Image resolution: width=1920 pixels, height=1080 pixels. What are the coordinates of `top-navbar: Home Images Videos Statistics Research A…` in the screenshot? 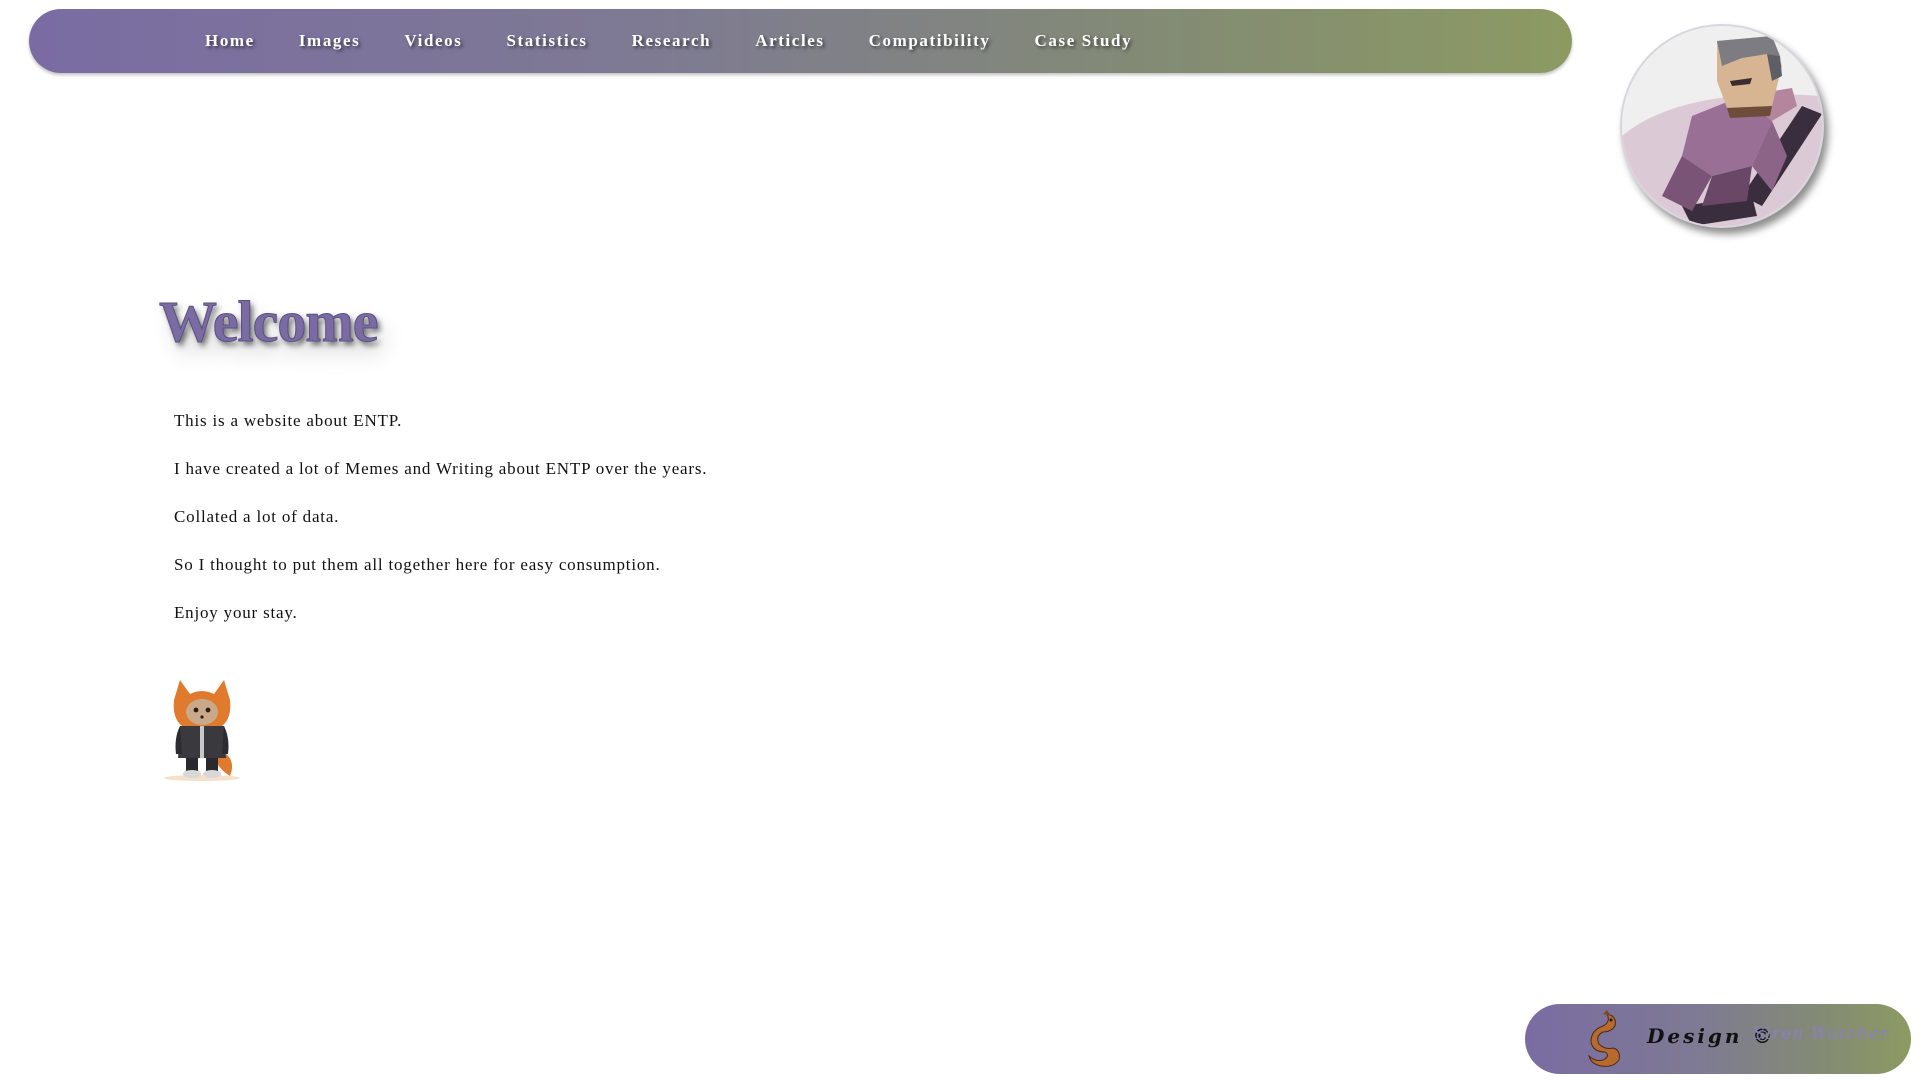 It's located at (800, 41).